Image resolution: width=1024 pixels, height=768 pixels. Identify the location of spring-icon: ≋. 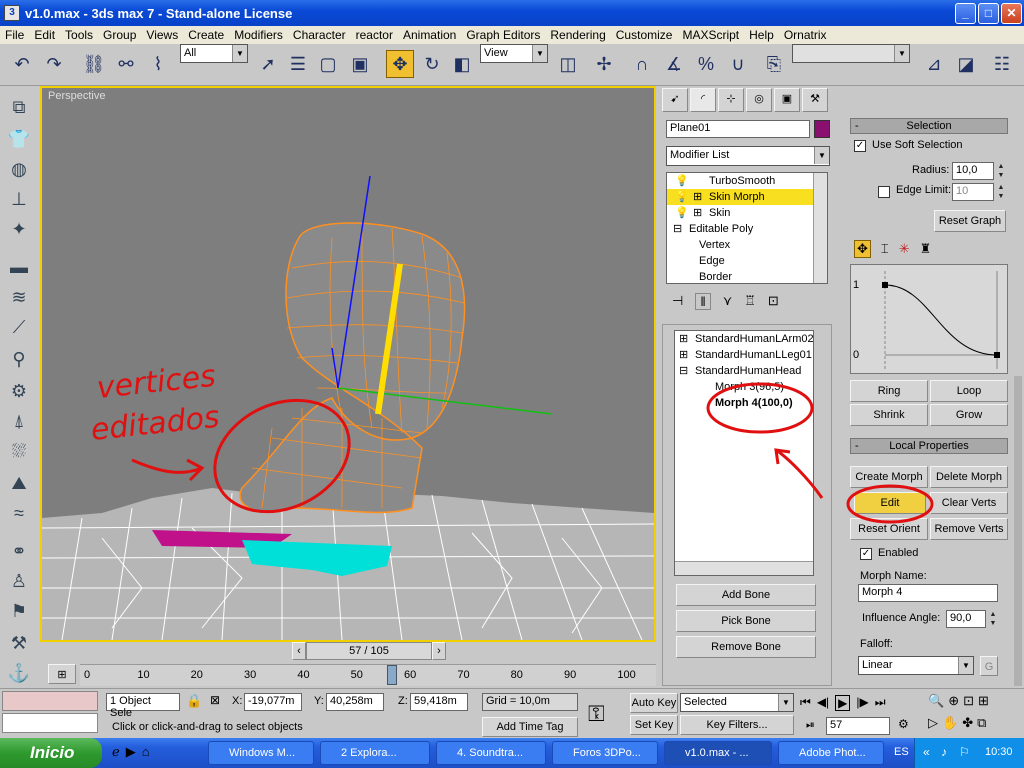
(19, 297).